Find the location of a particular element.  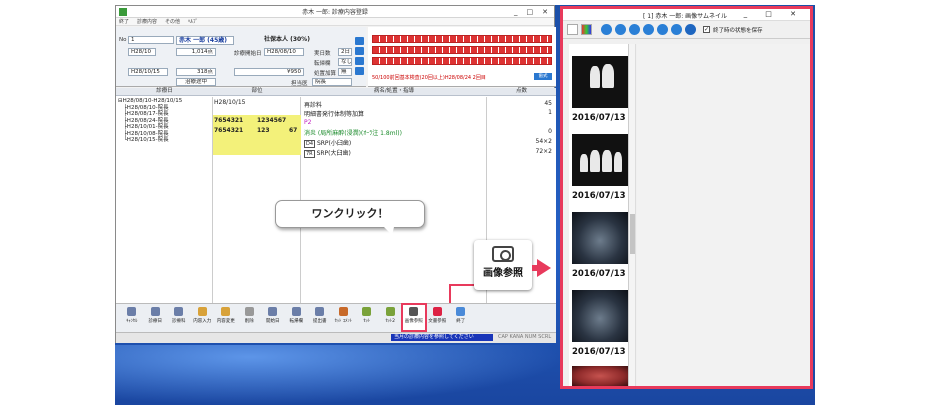

keyboard-status: CAP KANA NUM SCRL is located at coordinates (525, 337).